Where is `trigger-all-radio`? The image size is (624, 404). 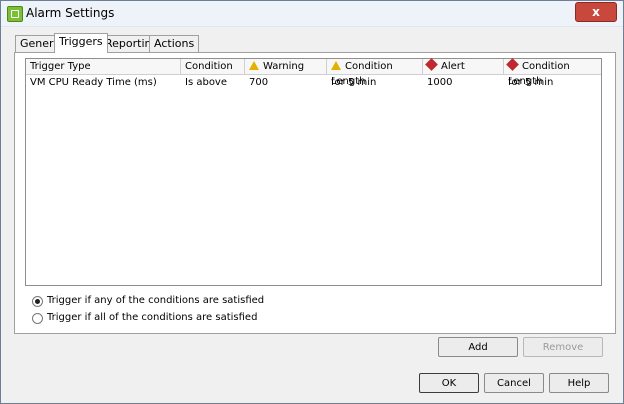 trigger-all-radio is located at coordinates (37, 318).